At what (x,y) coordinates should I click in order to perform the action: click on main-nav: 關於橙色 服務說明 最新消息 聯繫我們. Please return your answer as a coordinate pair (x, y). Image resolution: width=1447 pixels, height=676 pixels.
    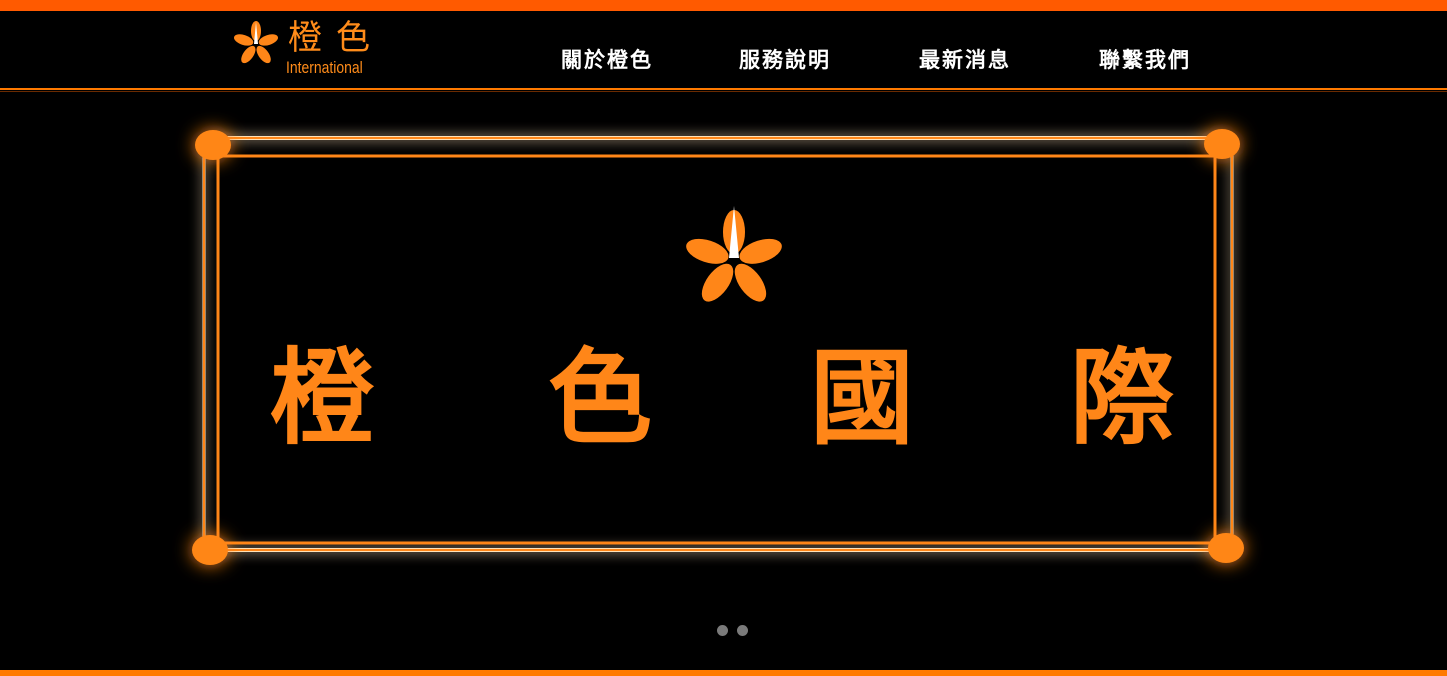
    Looking at the image, I should click on (723, 59).